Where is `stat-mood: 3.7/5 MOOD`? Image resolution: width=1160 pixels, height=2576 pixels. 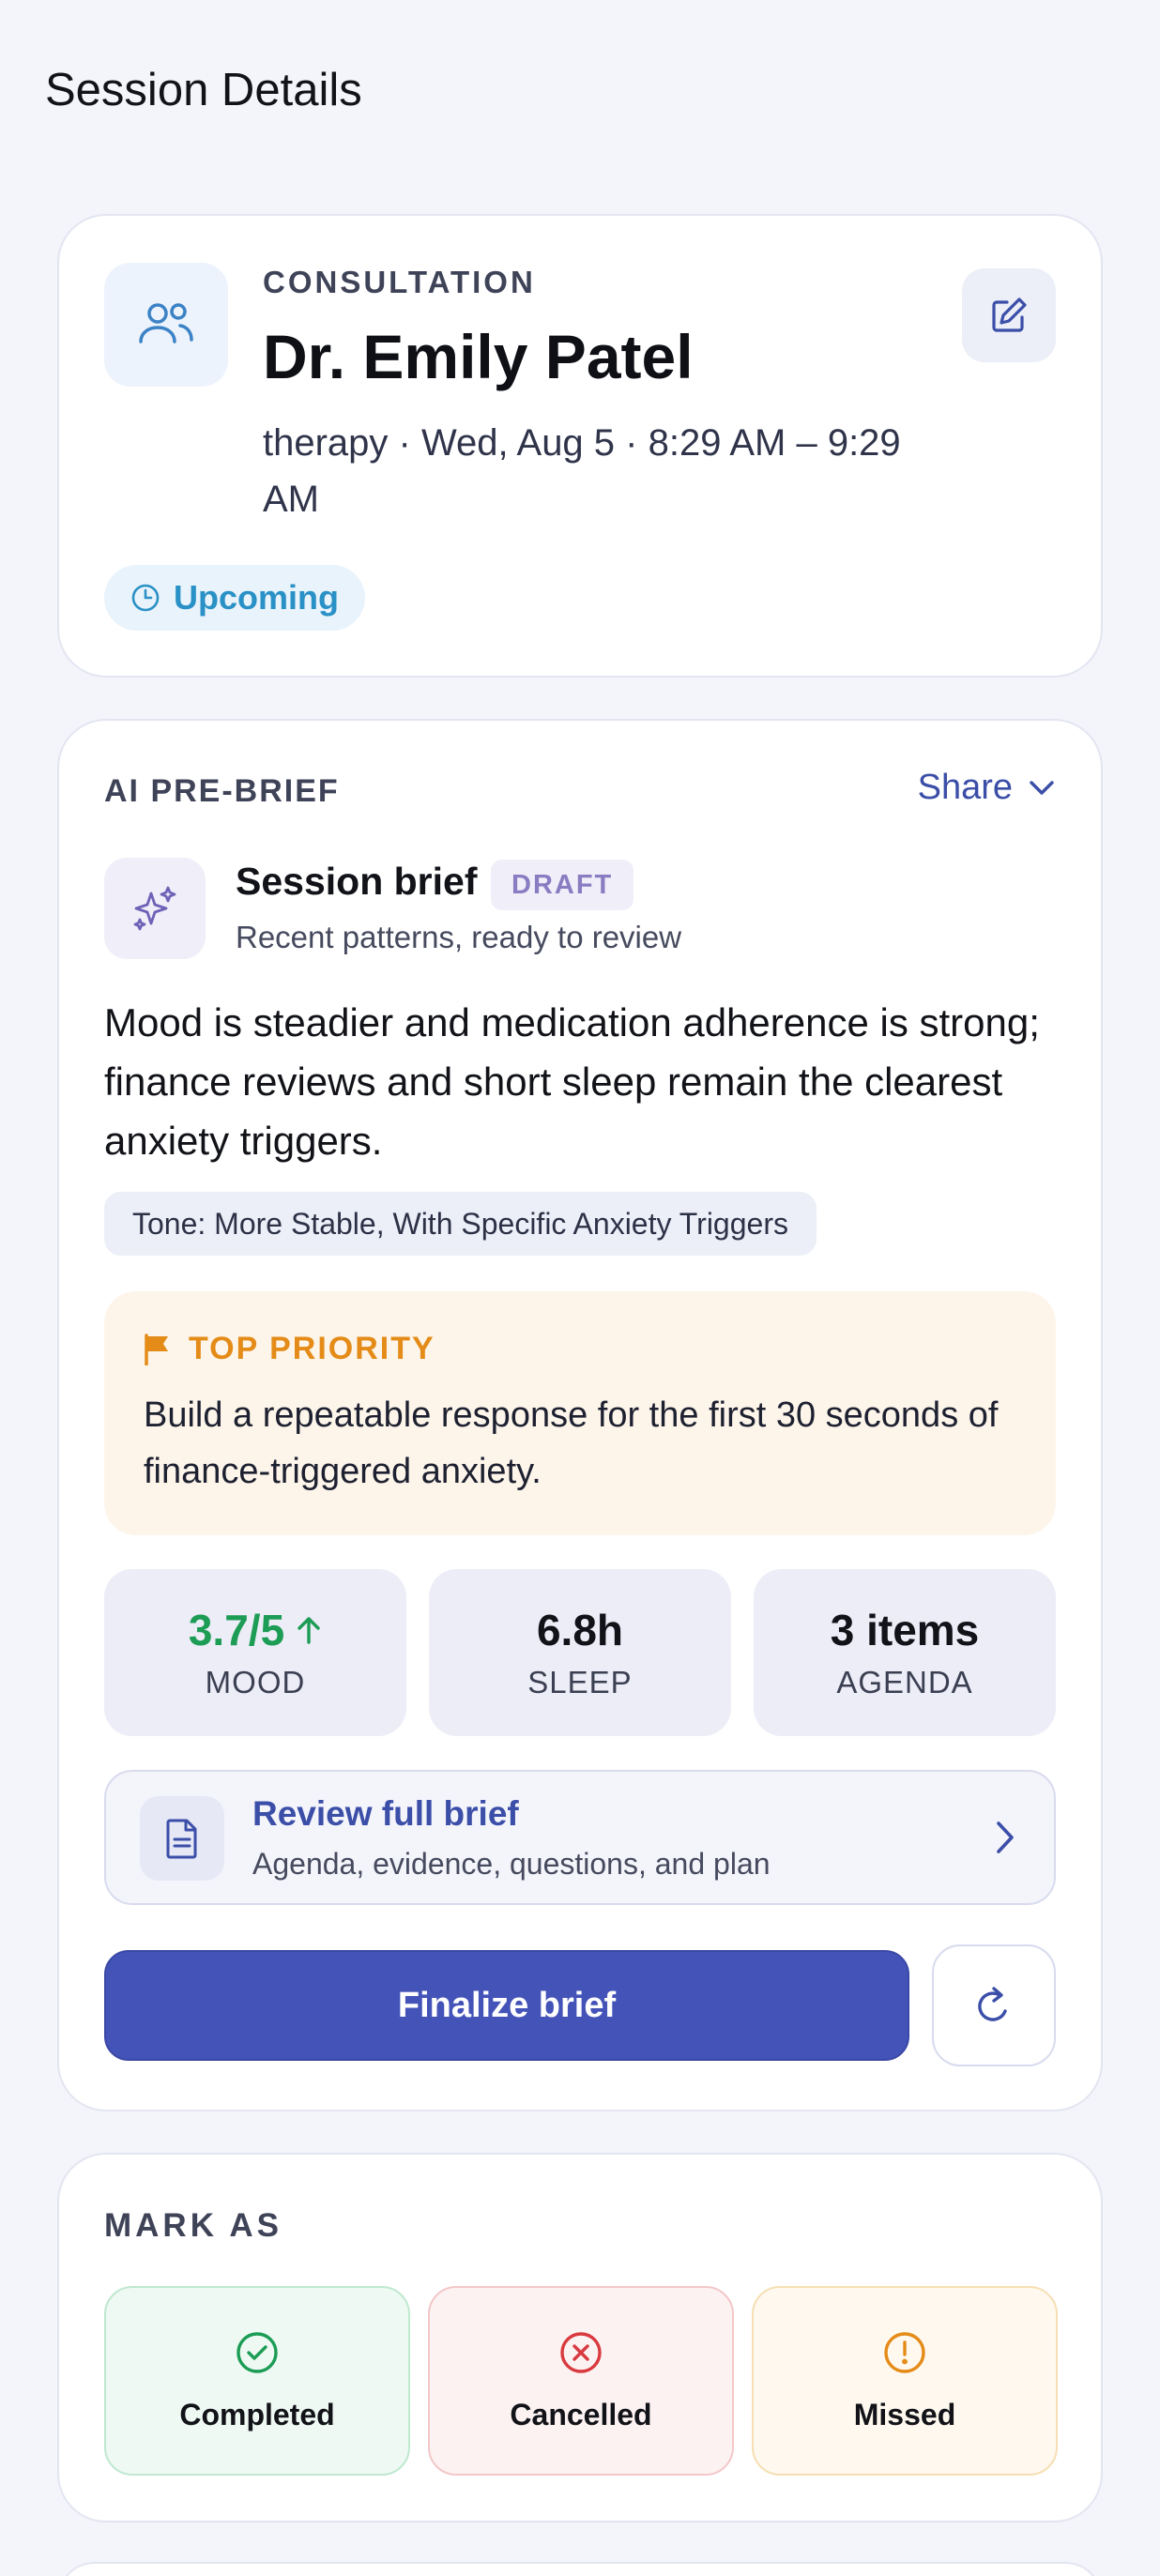 stat-mood: 3.7/5 MOOD is located at coordinates (255, 1652).